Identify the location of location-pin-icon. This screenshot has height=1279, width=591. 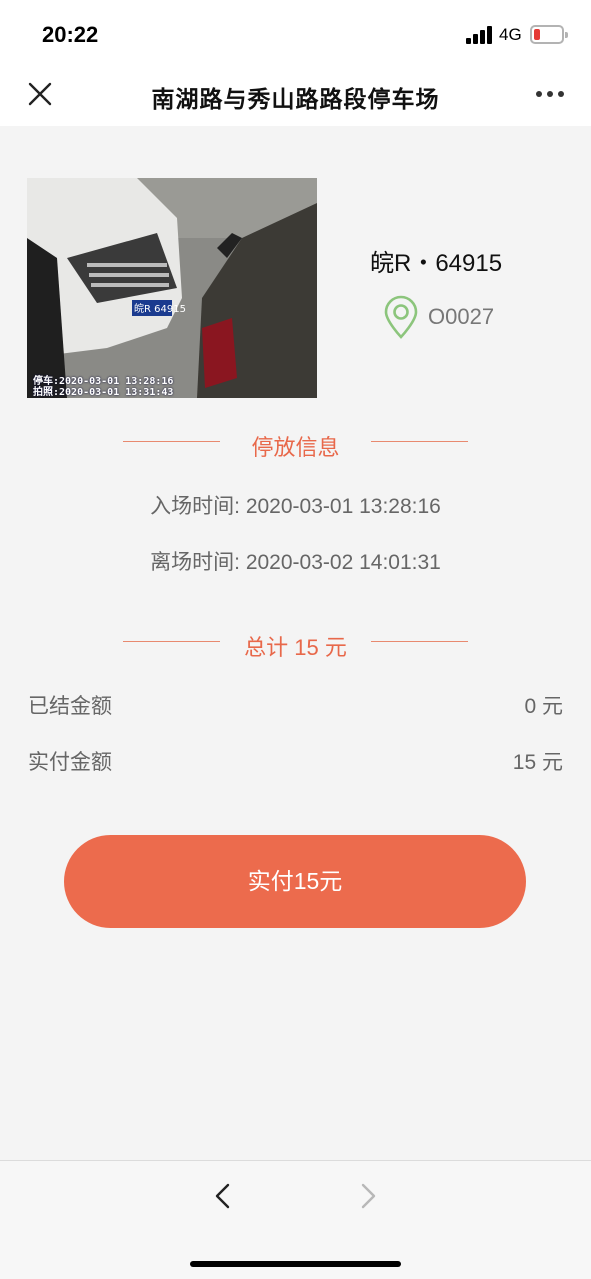
(401, 317).